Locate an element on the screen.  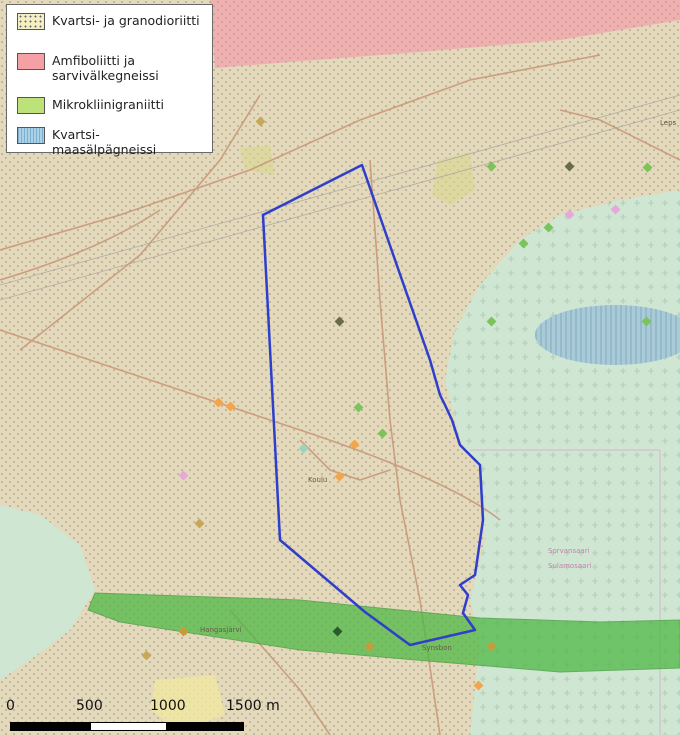
place-label: Sorvansaari is located at coordinates (569, 551).